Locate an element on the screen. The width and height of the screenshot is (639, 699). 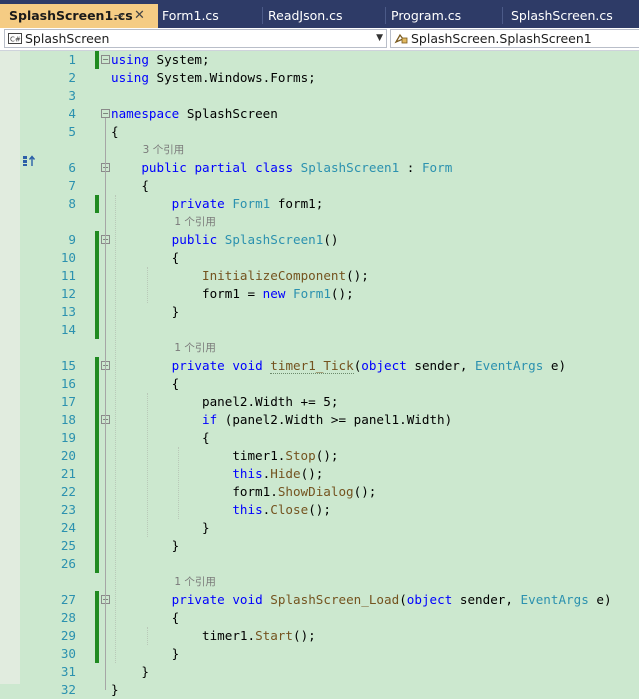
code-line: 20 timer1.Stop(); is located at coordinates (319, 456).